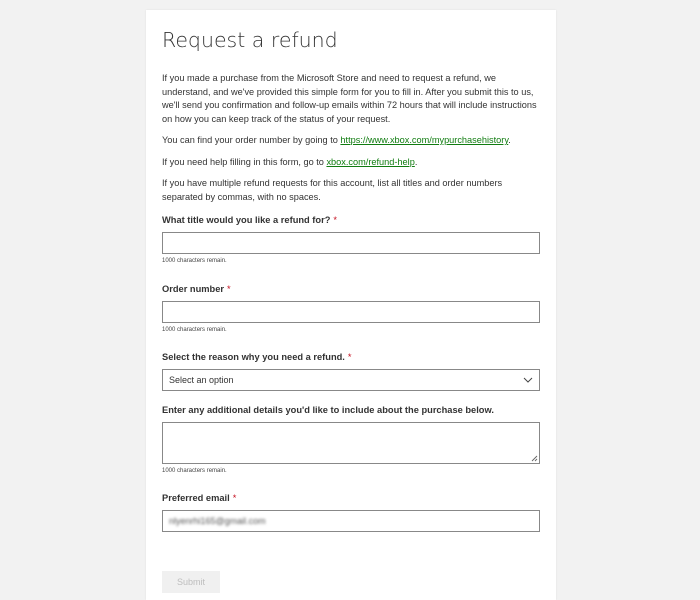  I want to click on order-char-count: 1000 characters remain., so click(194, 330).